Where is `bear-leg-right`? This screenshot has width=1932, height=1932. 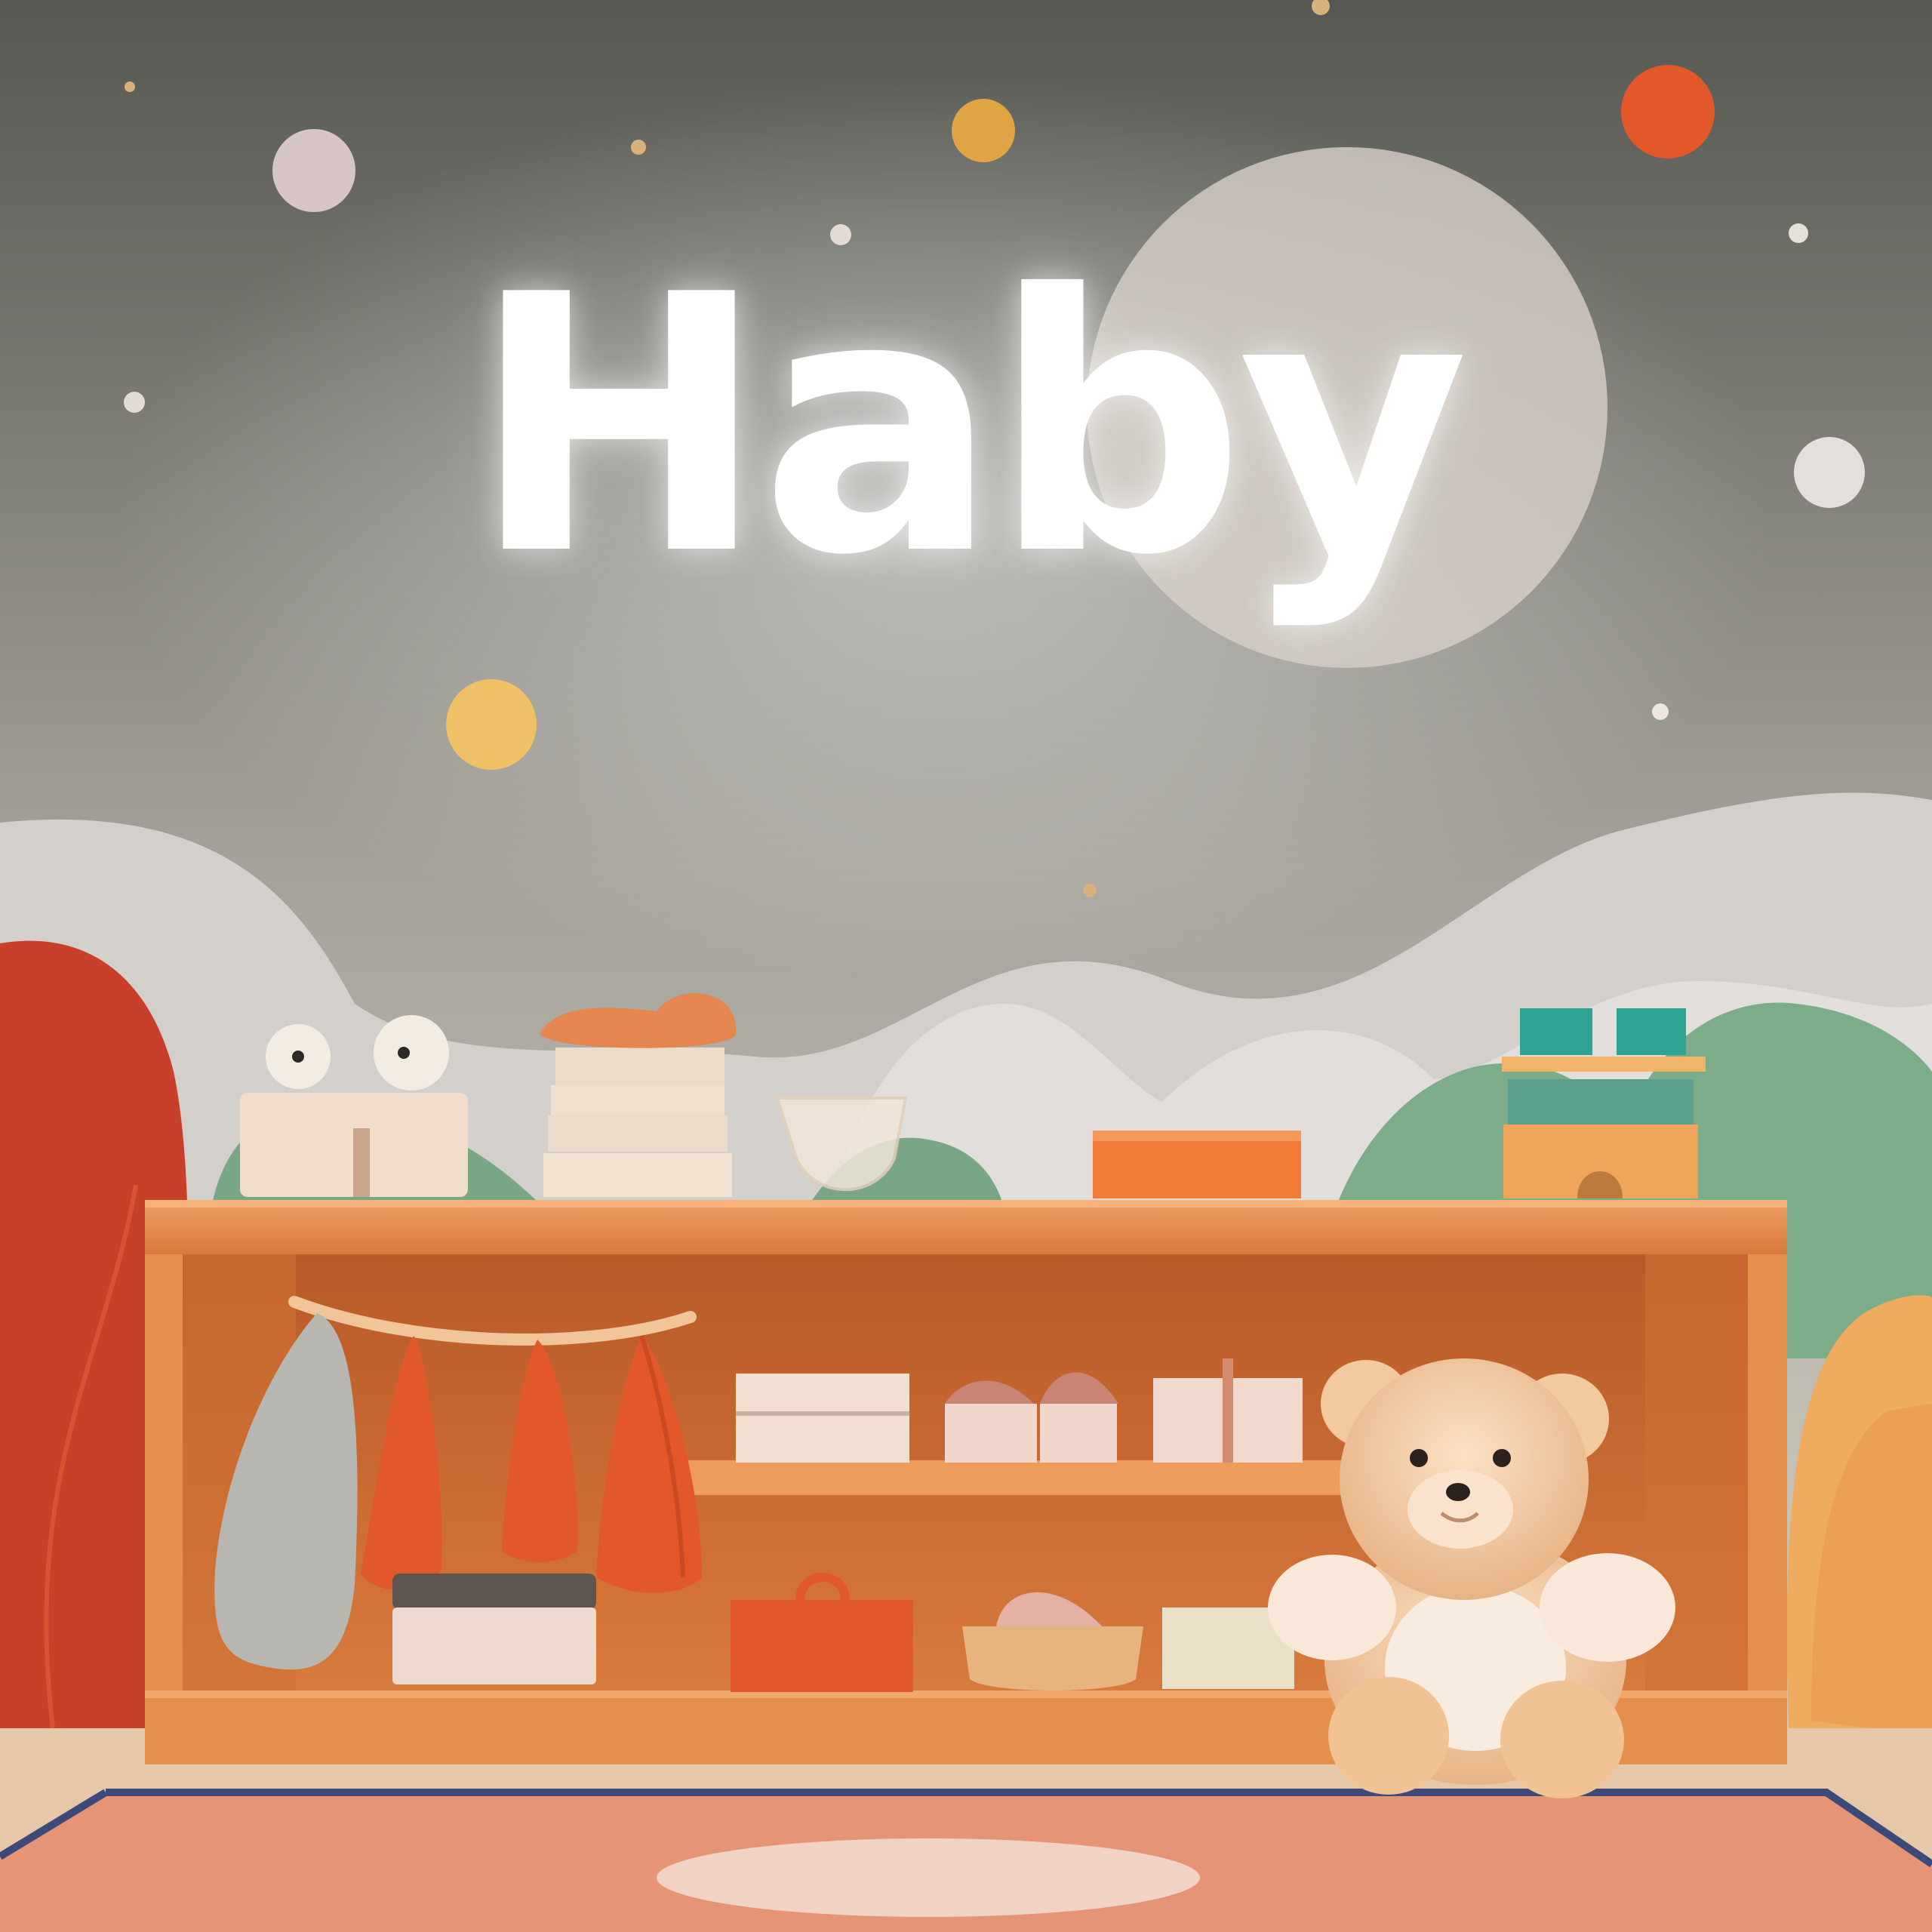 bear-leg-right is located at coordinates (1562, 1739).